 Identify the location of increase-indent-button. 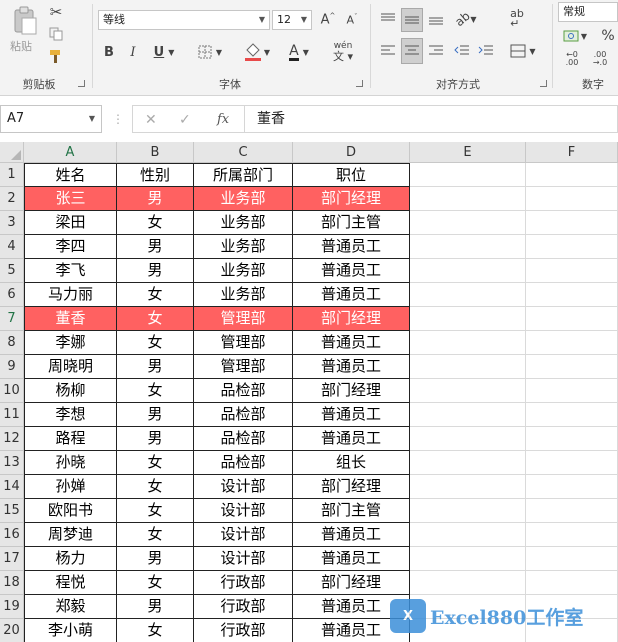
(486, 51).